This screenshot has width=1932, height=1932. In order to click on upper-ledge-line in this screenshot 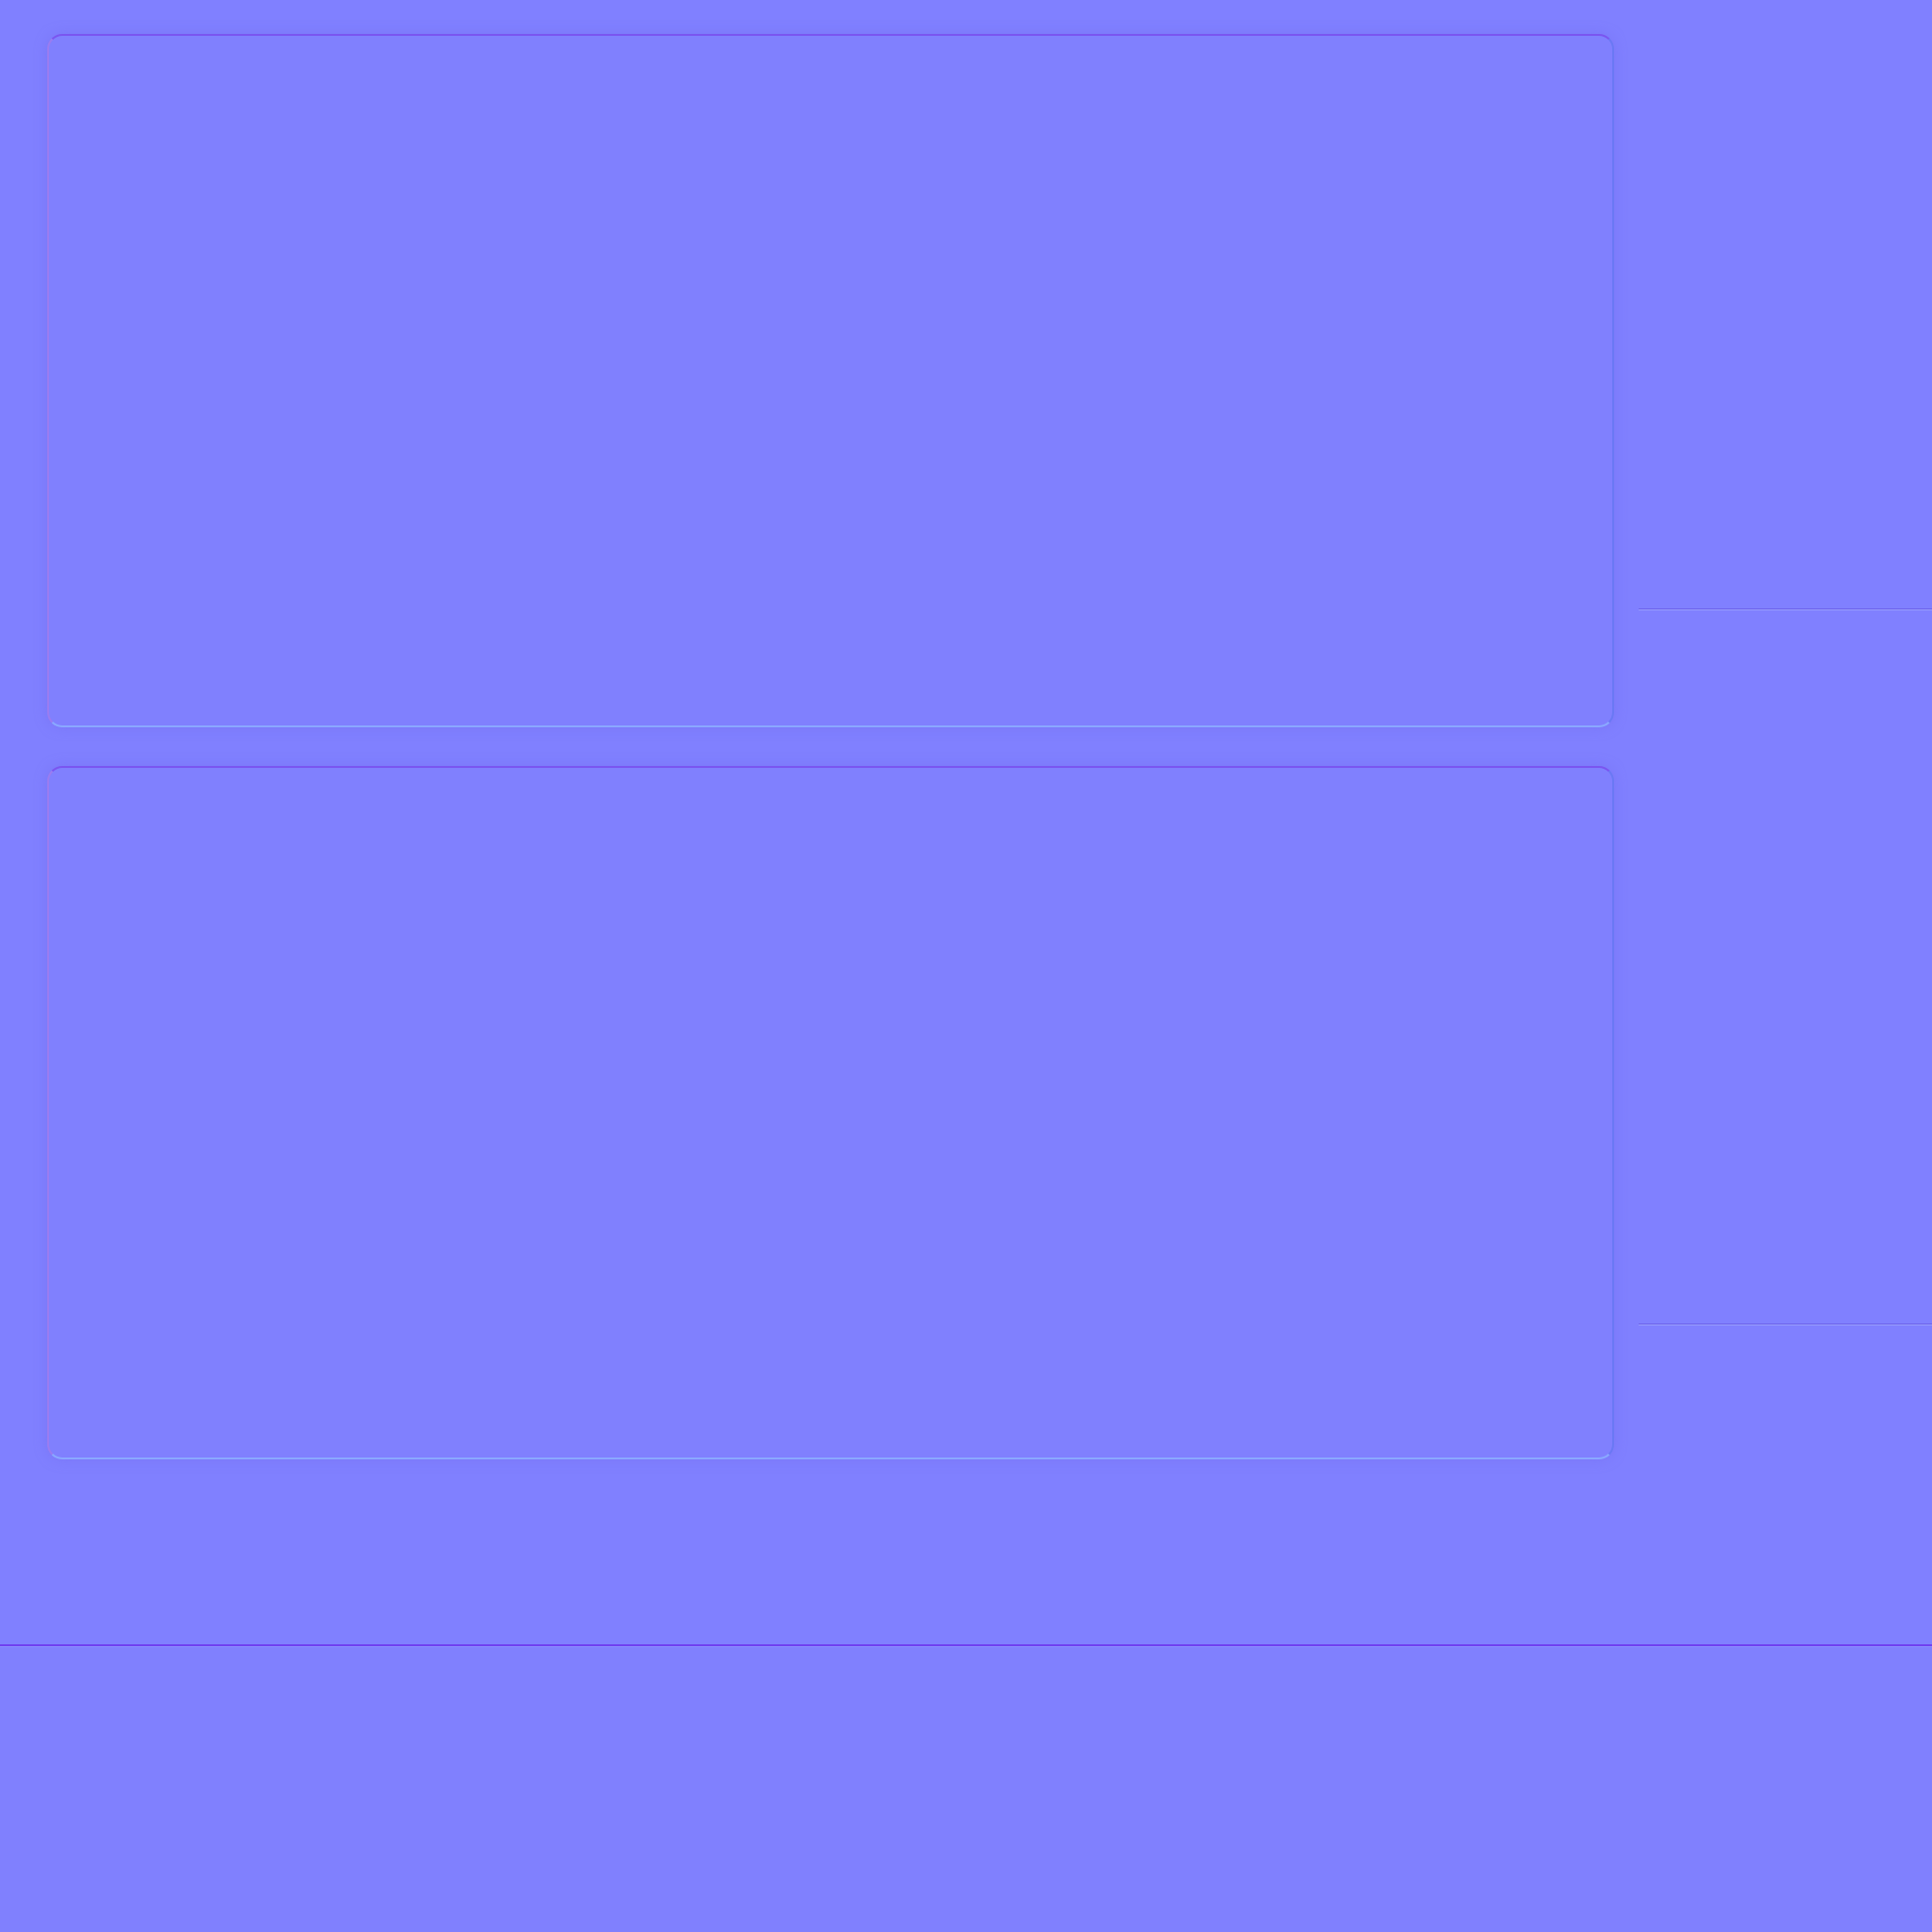, I will do `click(1785, 609)`.